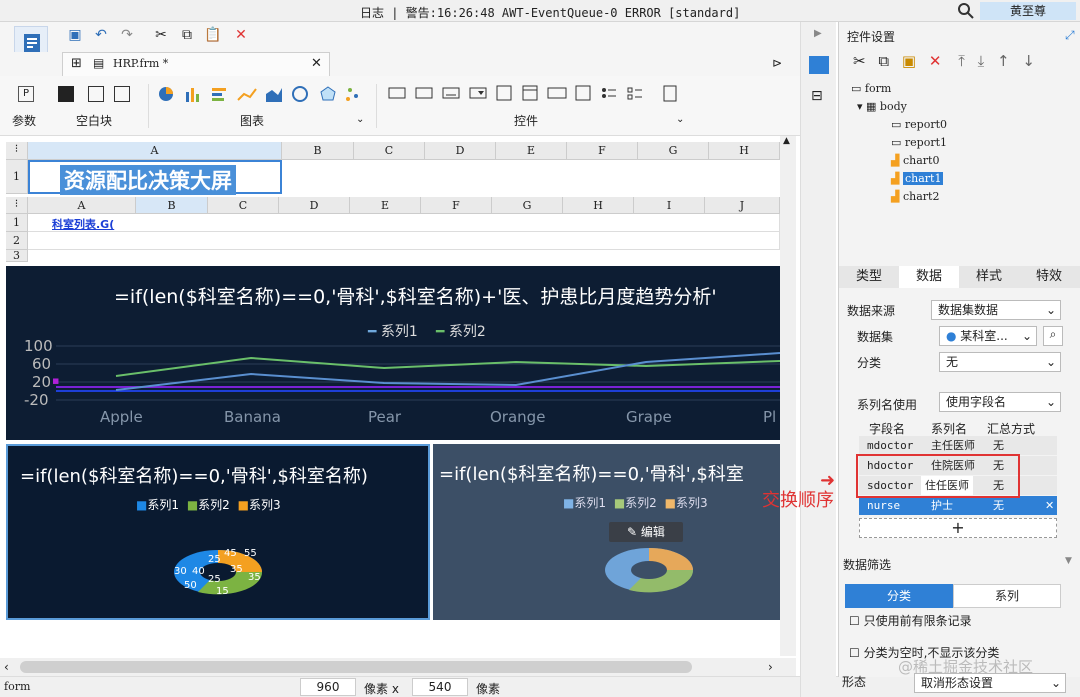  I want to click on horizontal-scrollbar: ‹ ›, so click(398, 667).